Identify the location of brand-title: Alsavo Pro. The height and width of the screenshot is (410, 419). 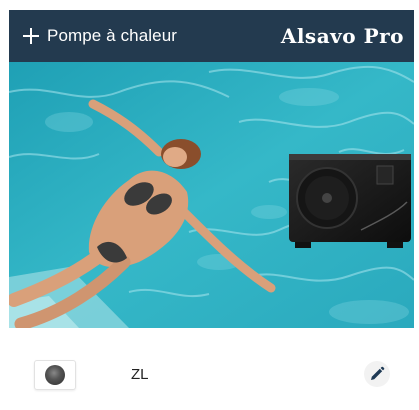
(342, 36).